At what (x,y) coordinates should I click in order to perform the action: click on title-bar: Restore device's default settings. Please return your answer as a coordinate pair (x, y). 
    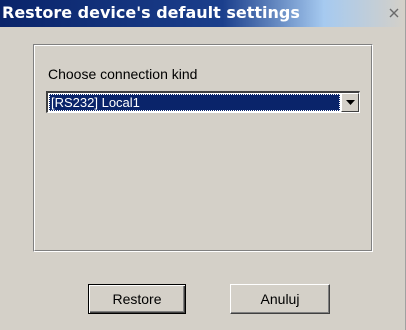
    Looking at the image, I should click on (202, 13).